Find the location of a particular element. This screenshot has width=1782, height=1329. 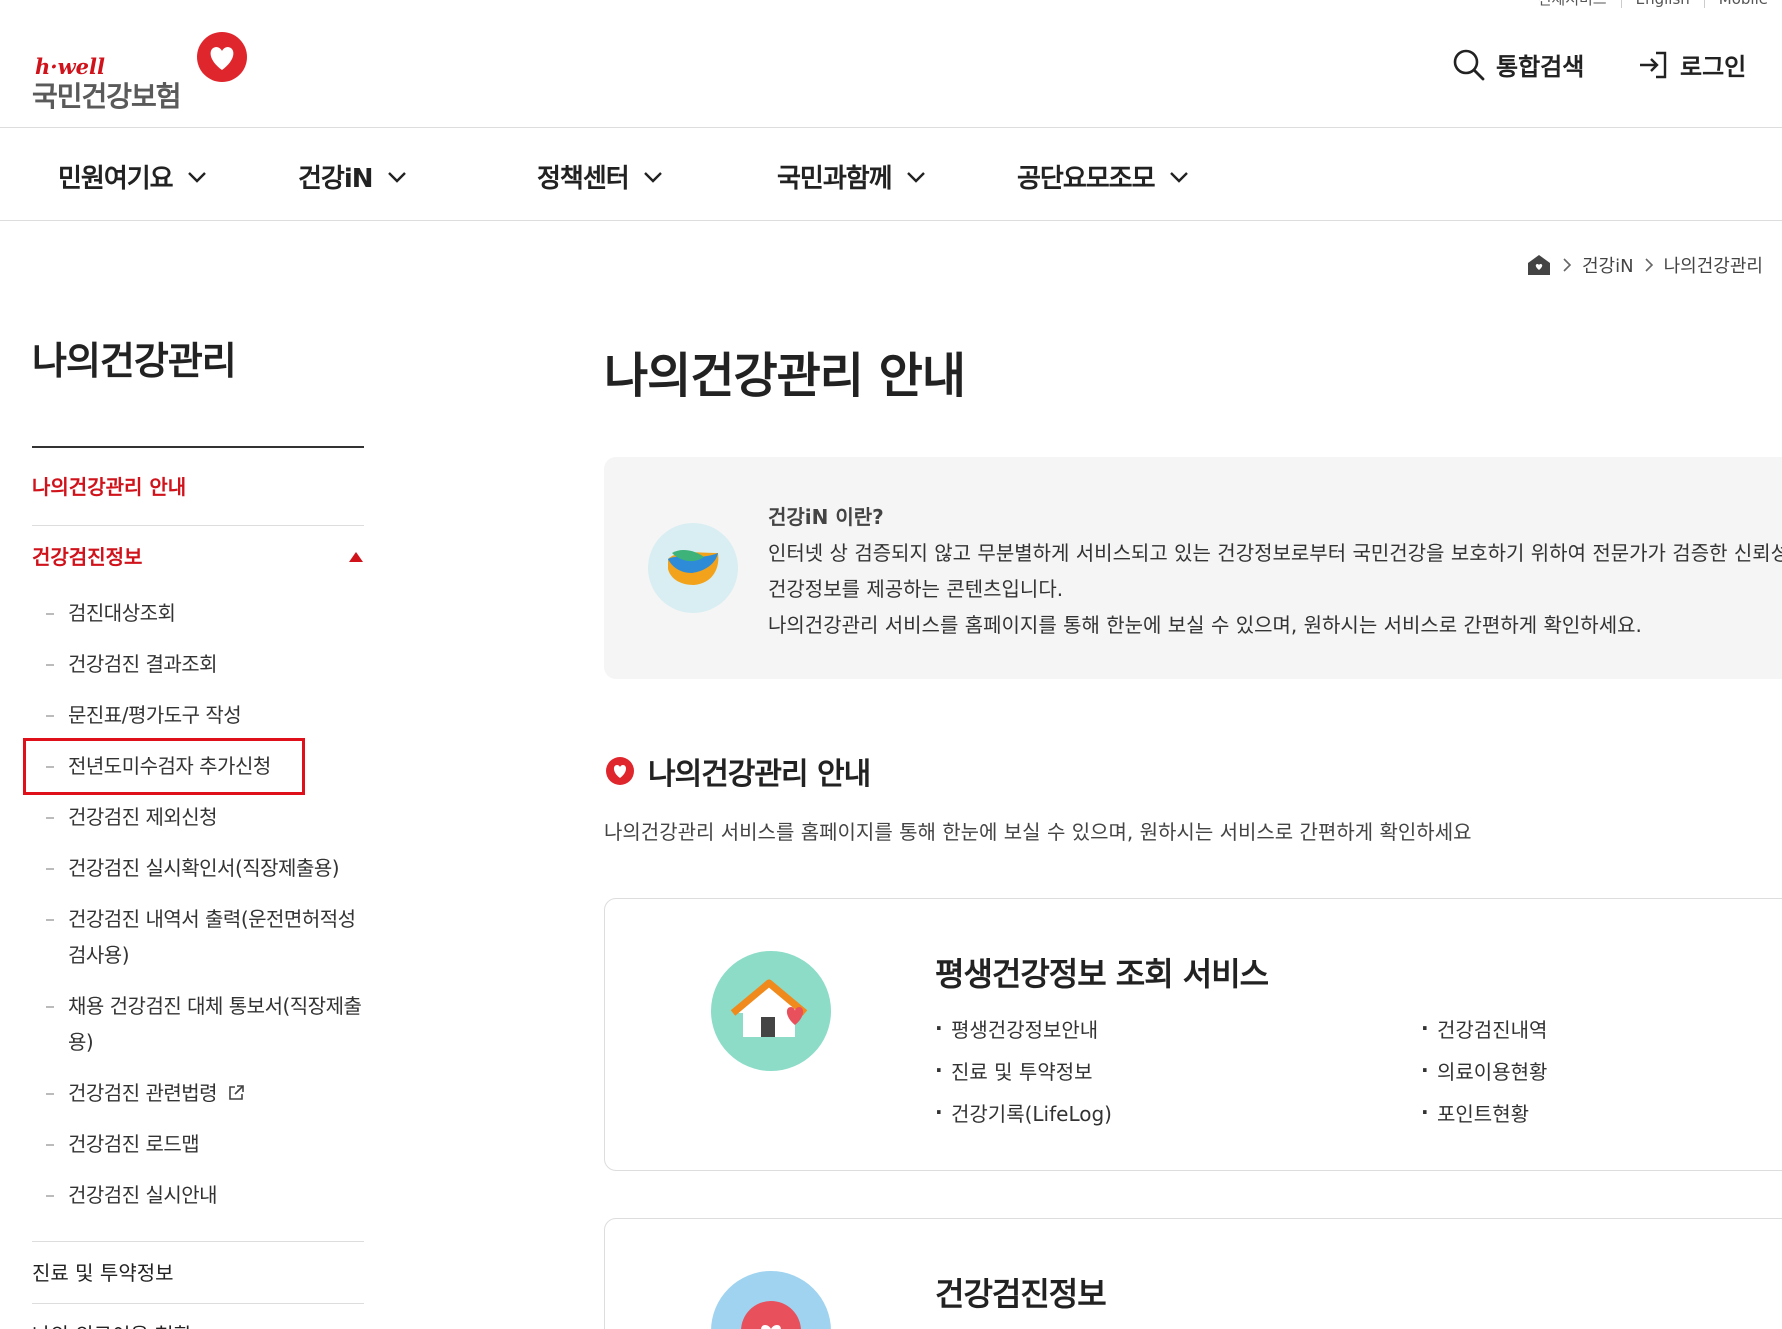

sidebar-sub-item-highlighted: 전년도미수검자 추가신청 is located at coordinates (164, 766).